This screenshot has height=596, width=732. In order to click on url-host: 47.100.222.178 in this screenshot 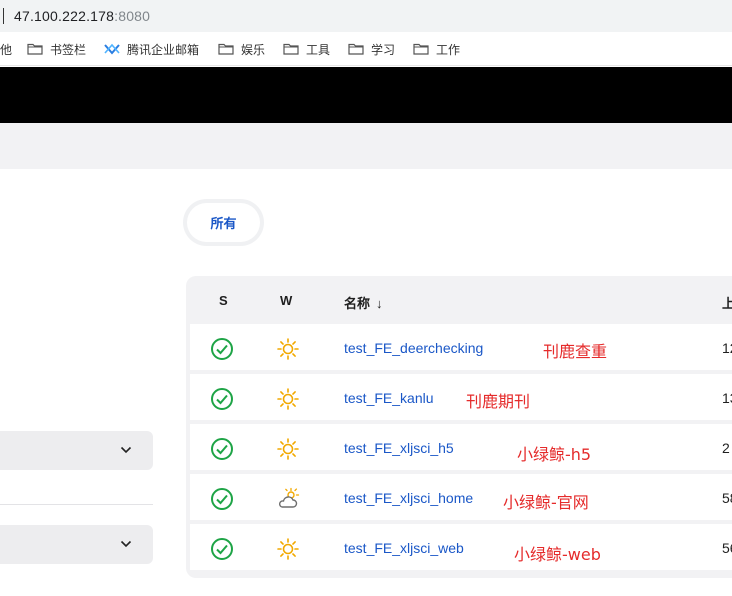, I will do `click(64, 16)`.